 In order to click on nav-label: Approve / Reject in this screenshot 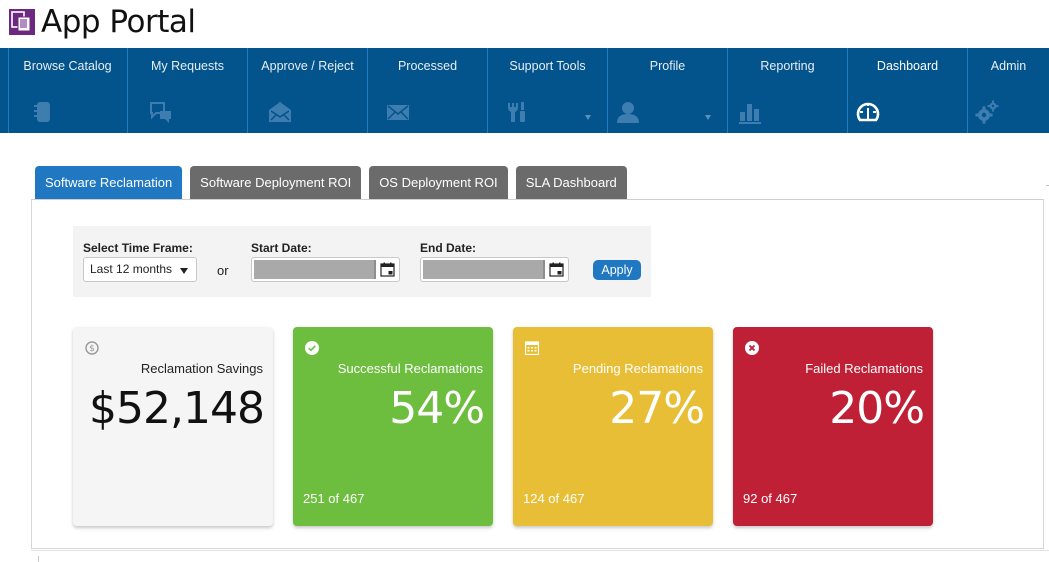, I will do `click(307, 66)`.